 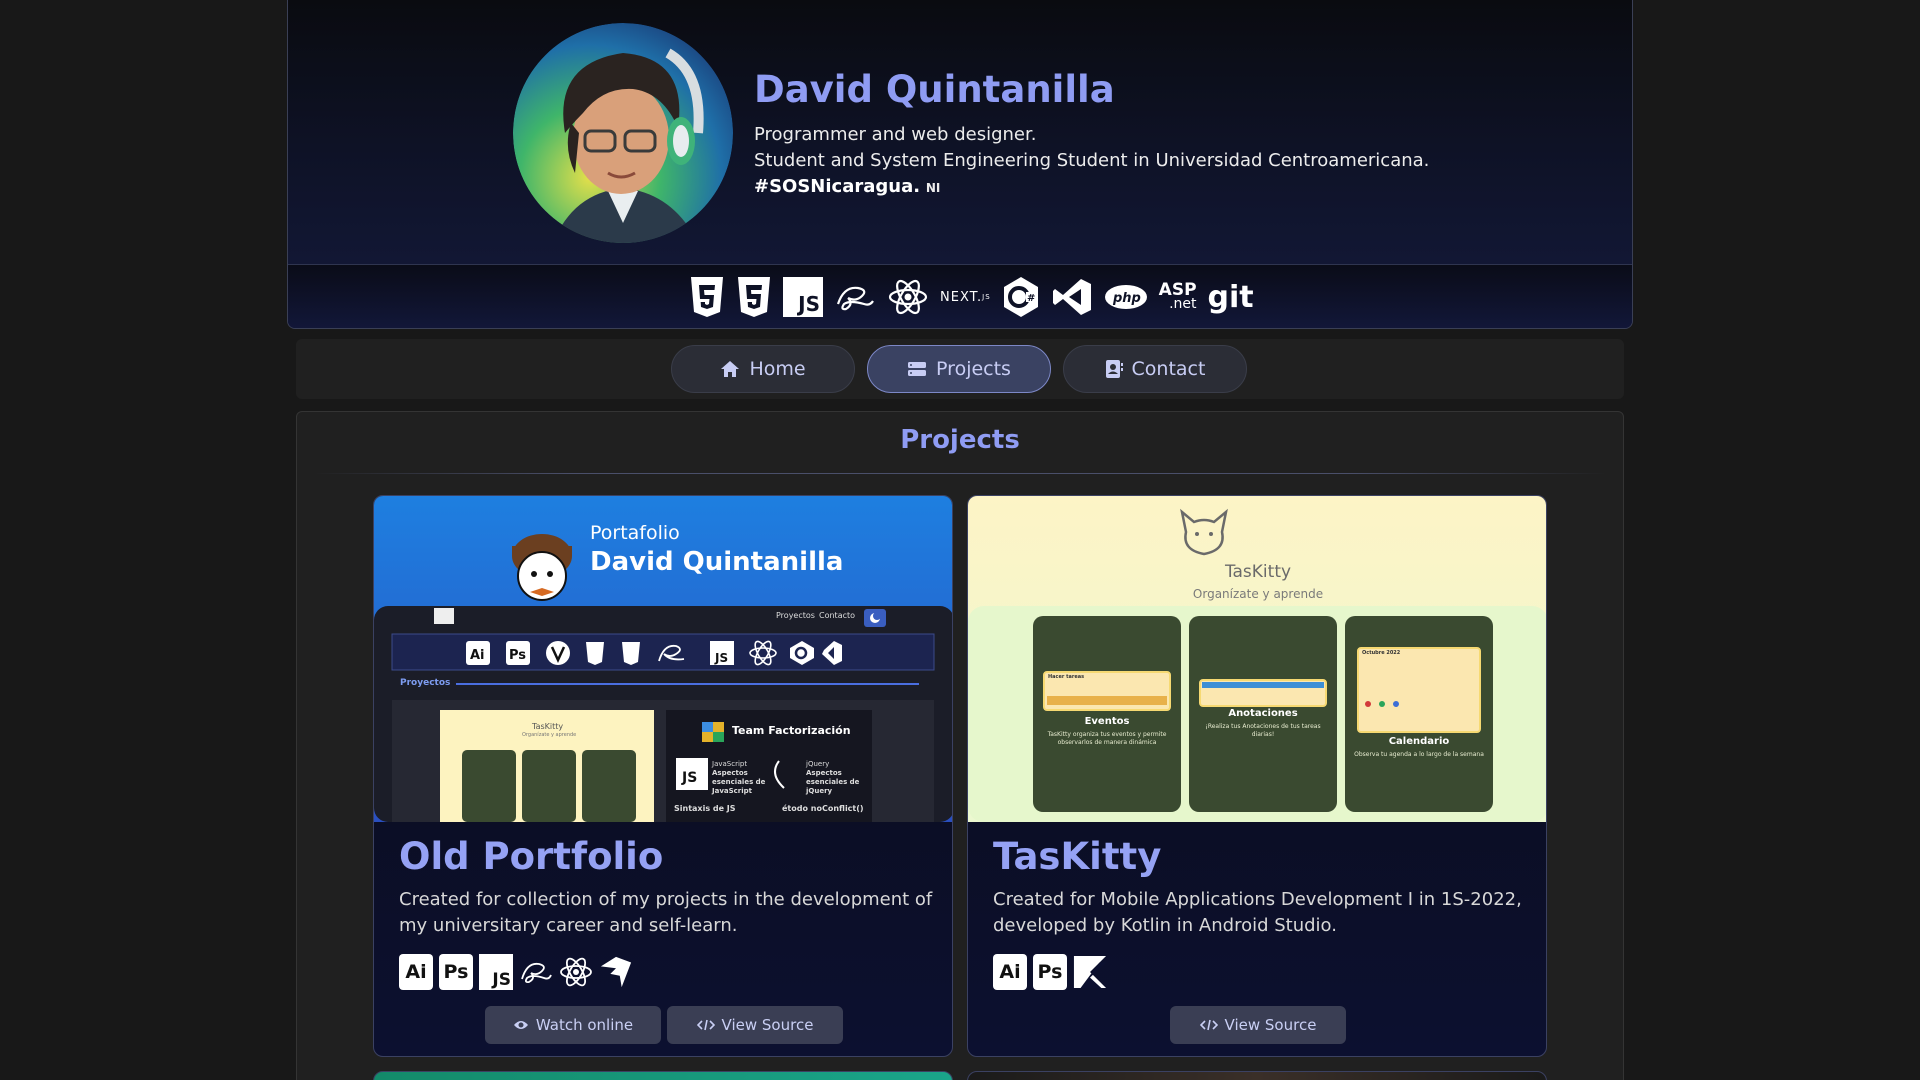 What do you see at coordinates (754, 297) in the screenshot?
I see `css3-icon` at bounding box center [754, 297].